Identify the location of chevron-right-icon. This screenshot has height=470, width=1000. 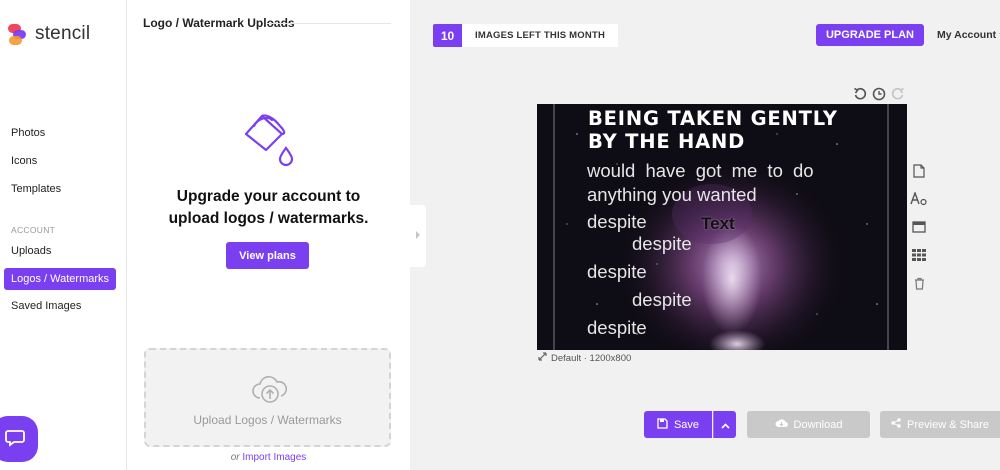
(418, 236).